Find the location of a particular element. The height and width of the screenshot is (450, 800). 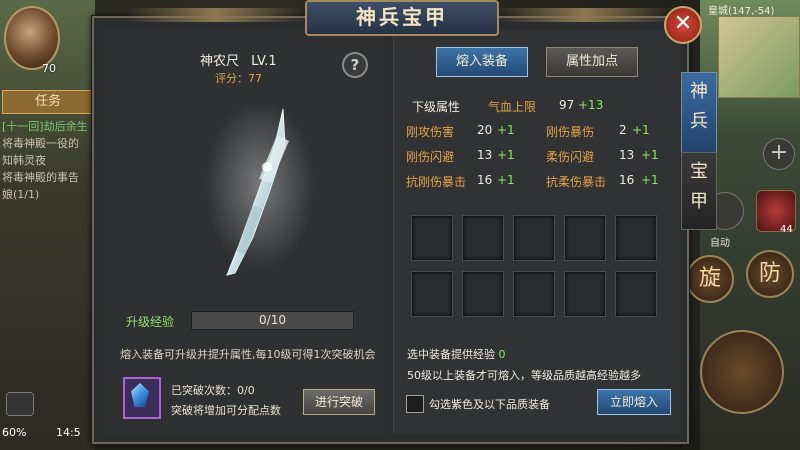

select-quality-label: 勾选紫色及以下品质装备 is located at coordinates (489, 404).